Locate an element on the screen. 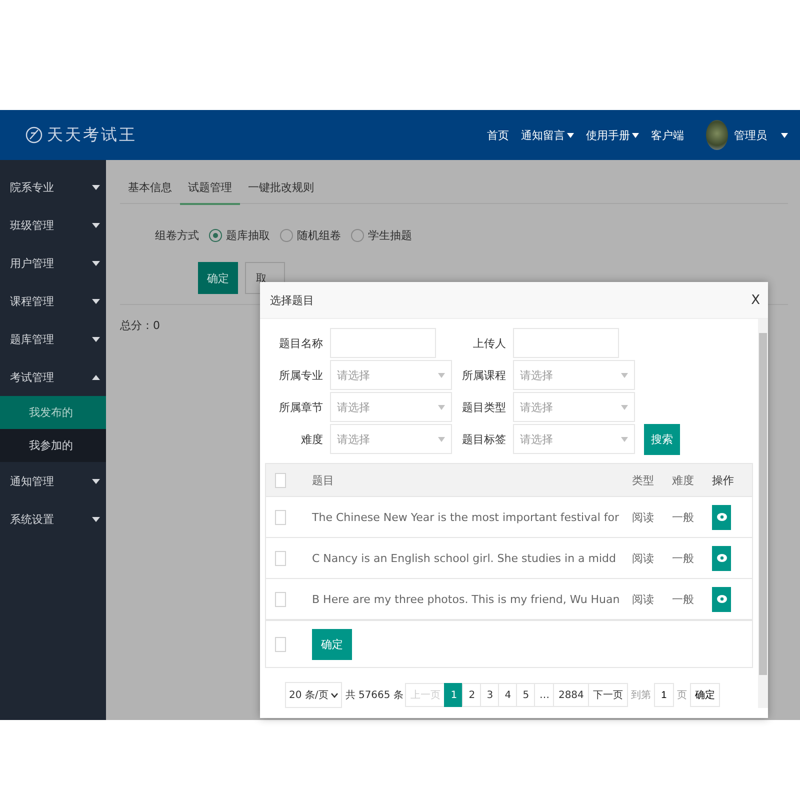 Image resolution: width=800 pixels, height=800 pixels. filter-label: 所属课程 is located at coordinates (483, 375).